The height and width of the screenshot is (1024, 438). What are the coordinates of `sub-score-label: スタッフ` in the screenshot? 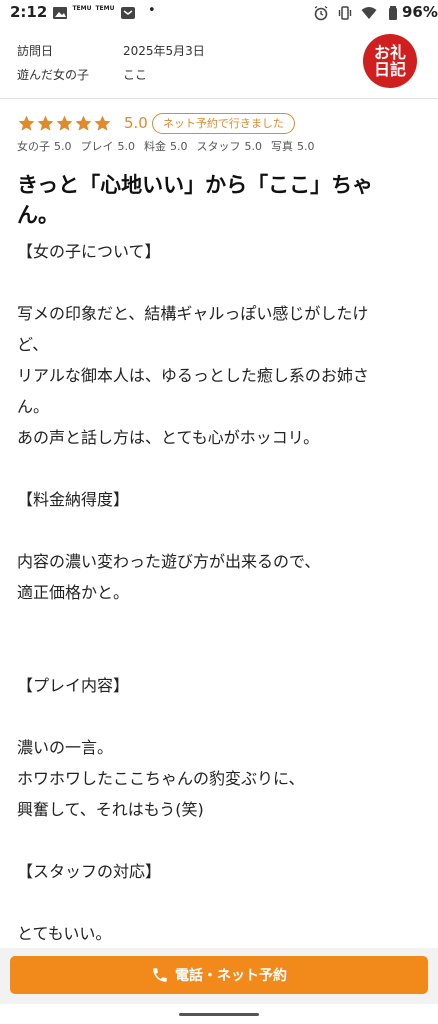 It's located at (218, 146).